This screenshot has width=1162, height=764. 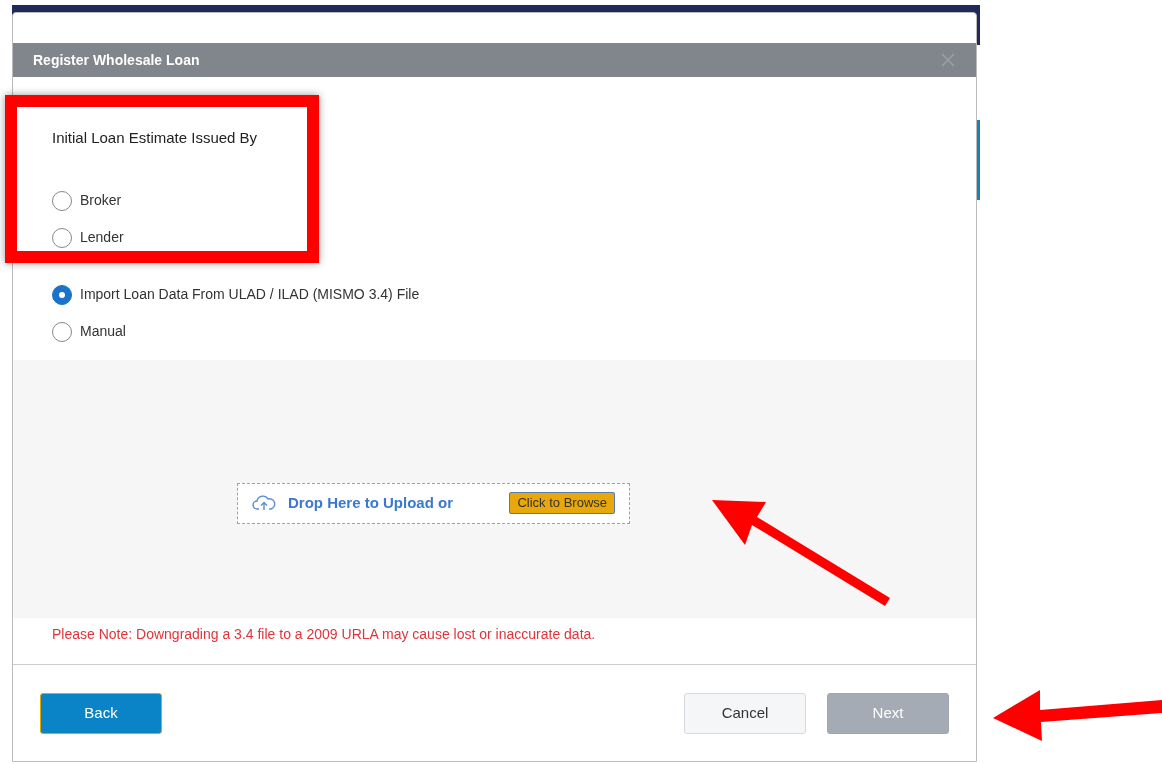 I want to click on radio-label: Import Loan Data From ULAD / ILAD (MISMO 3.4) File, so click(x=250, y=294).